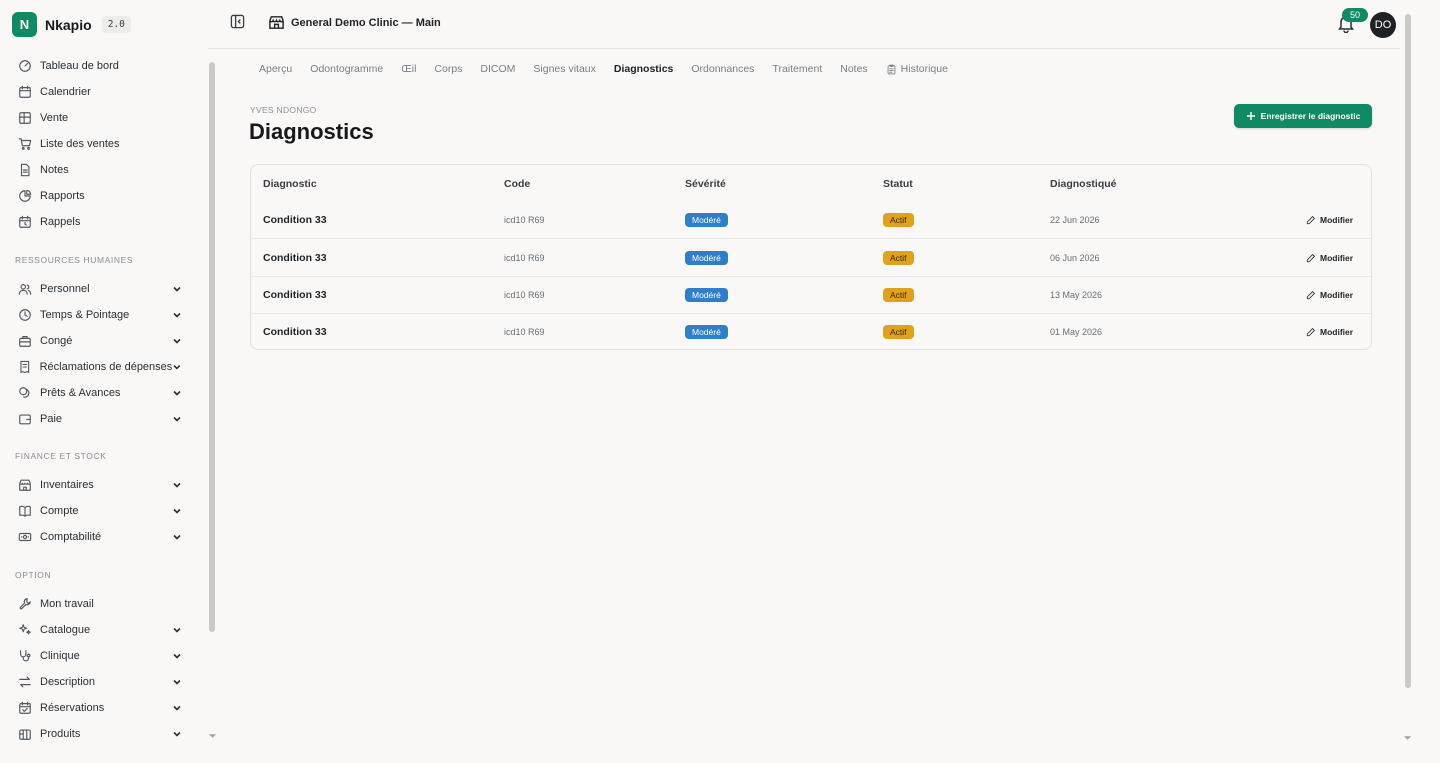 The height and width of the screenshot is (763, 1440). Describe the element at coordinates (100, 367) in the screenshot. I see `sidebar-item-reclamations-de-depenses: Réclamations de dépenses` at that location.